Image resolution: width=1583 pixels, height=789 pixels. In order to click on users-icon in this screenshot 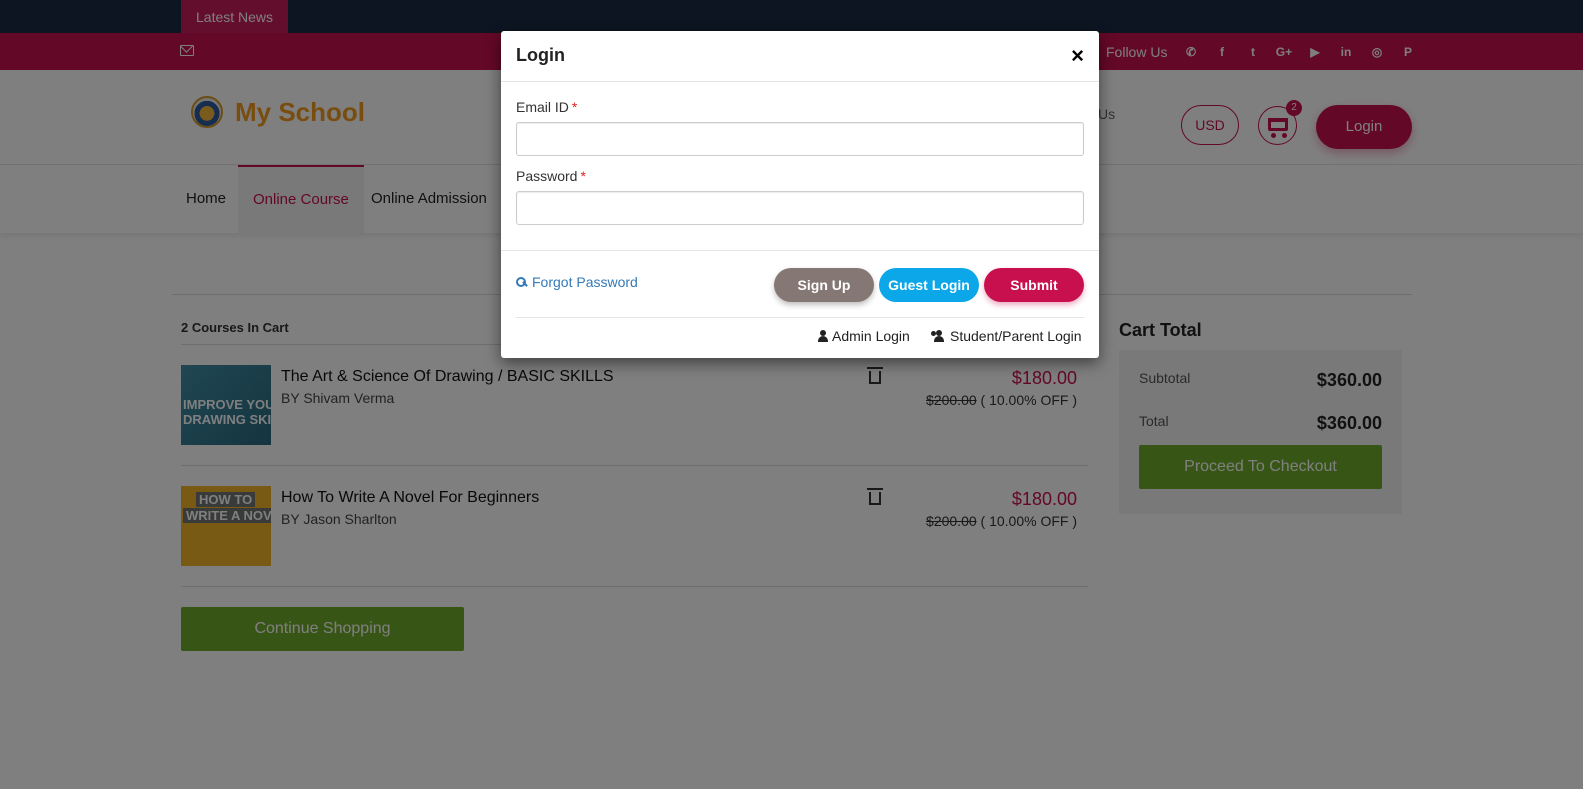, I will do `click(938, 336)`.